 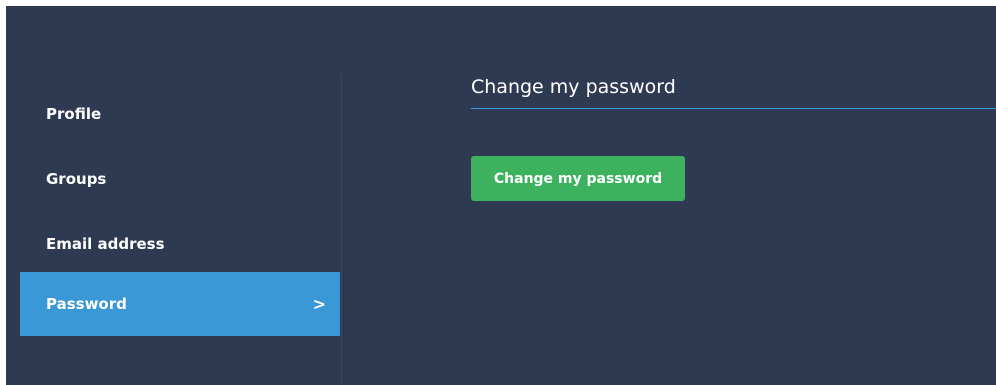 What do you see at coordinates (105, 244) in the screenshot?
I see `sidebar-item-label: Email address` at bounding box center [105, 244].